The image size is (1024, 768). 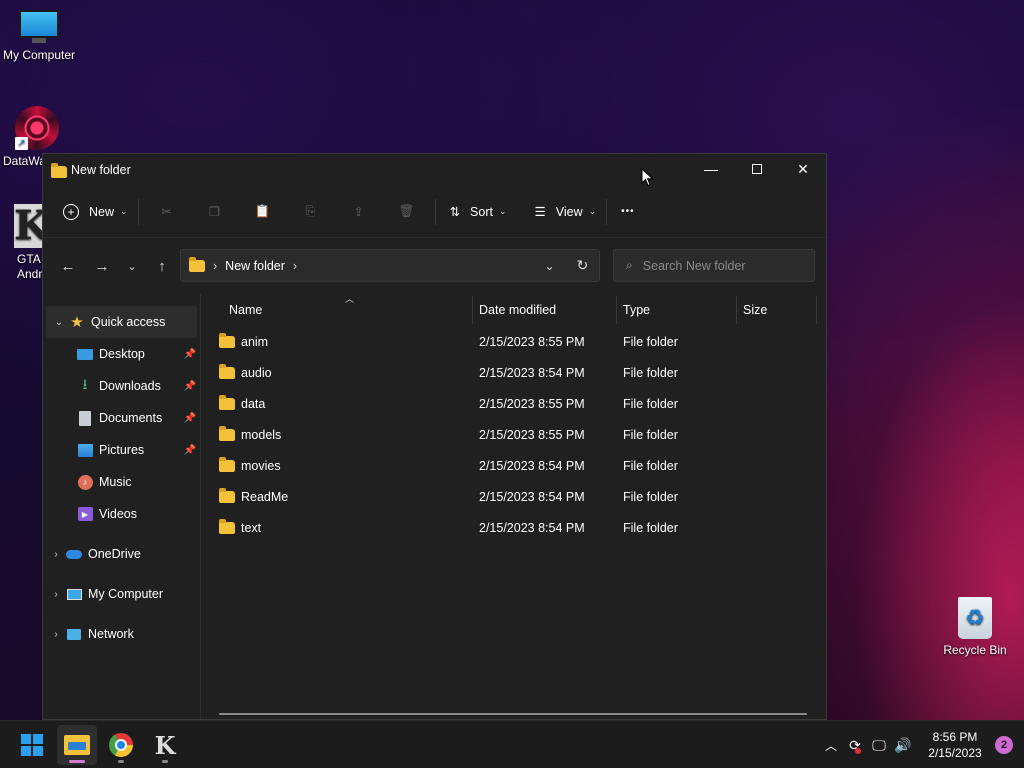 I want to click on table-row: movies 2/15/2023 8:54 PM File folder, so click(x=513, y=465).